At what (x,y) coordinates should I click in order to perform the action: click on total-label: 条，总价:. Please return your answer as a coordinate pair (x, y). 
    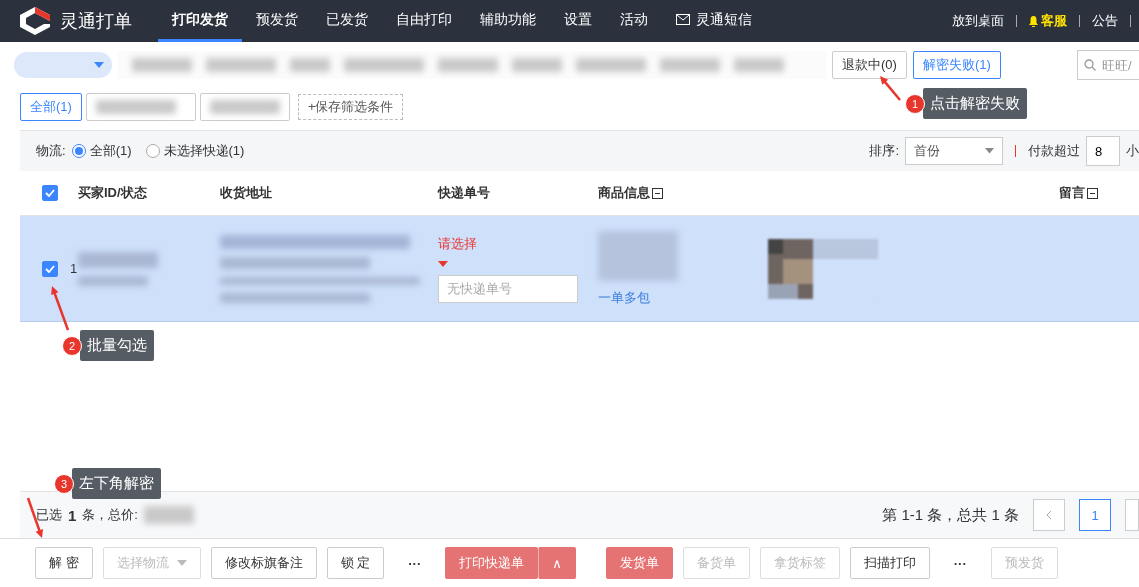
    Looking at the image, I should click on (110, 515).